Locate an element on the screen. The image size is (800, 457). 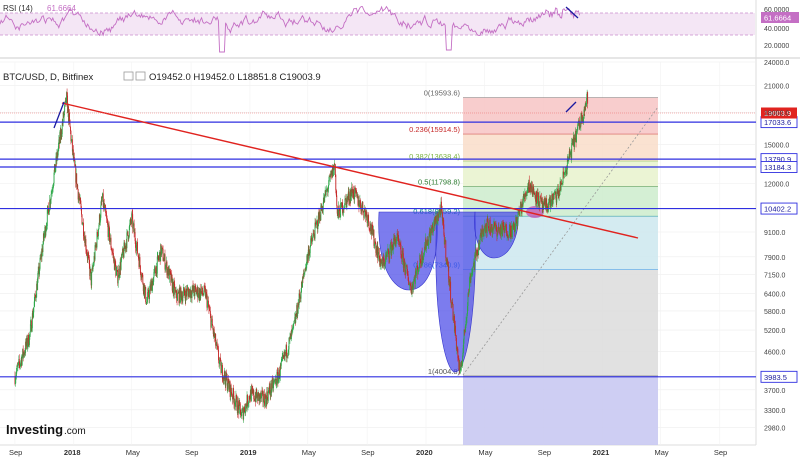
brand-name: Investing is located at coordinates (34, 429).